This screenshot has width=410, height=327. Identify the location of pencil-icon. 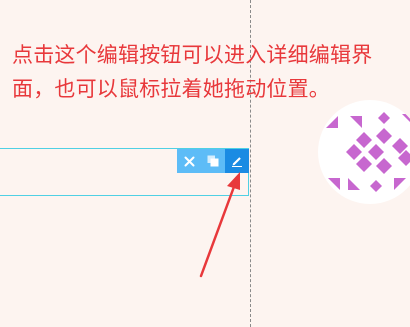
(237, 161).